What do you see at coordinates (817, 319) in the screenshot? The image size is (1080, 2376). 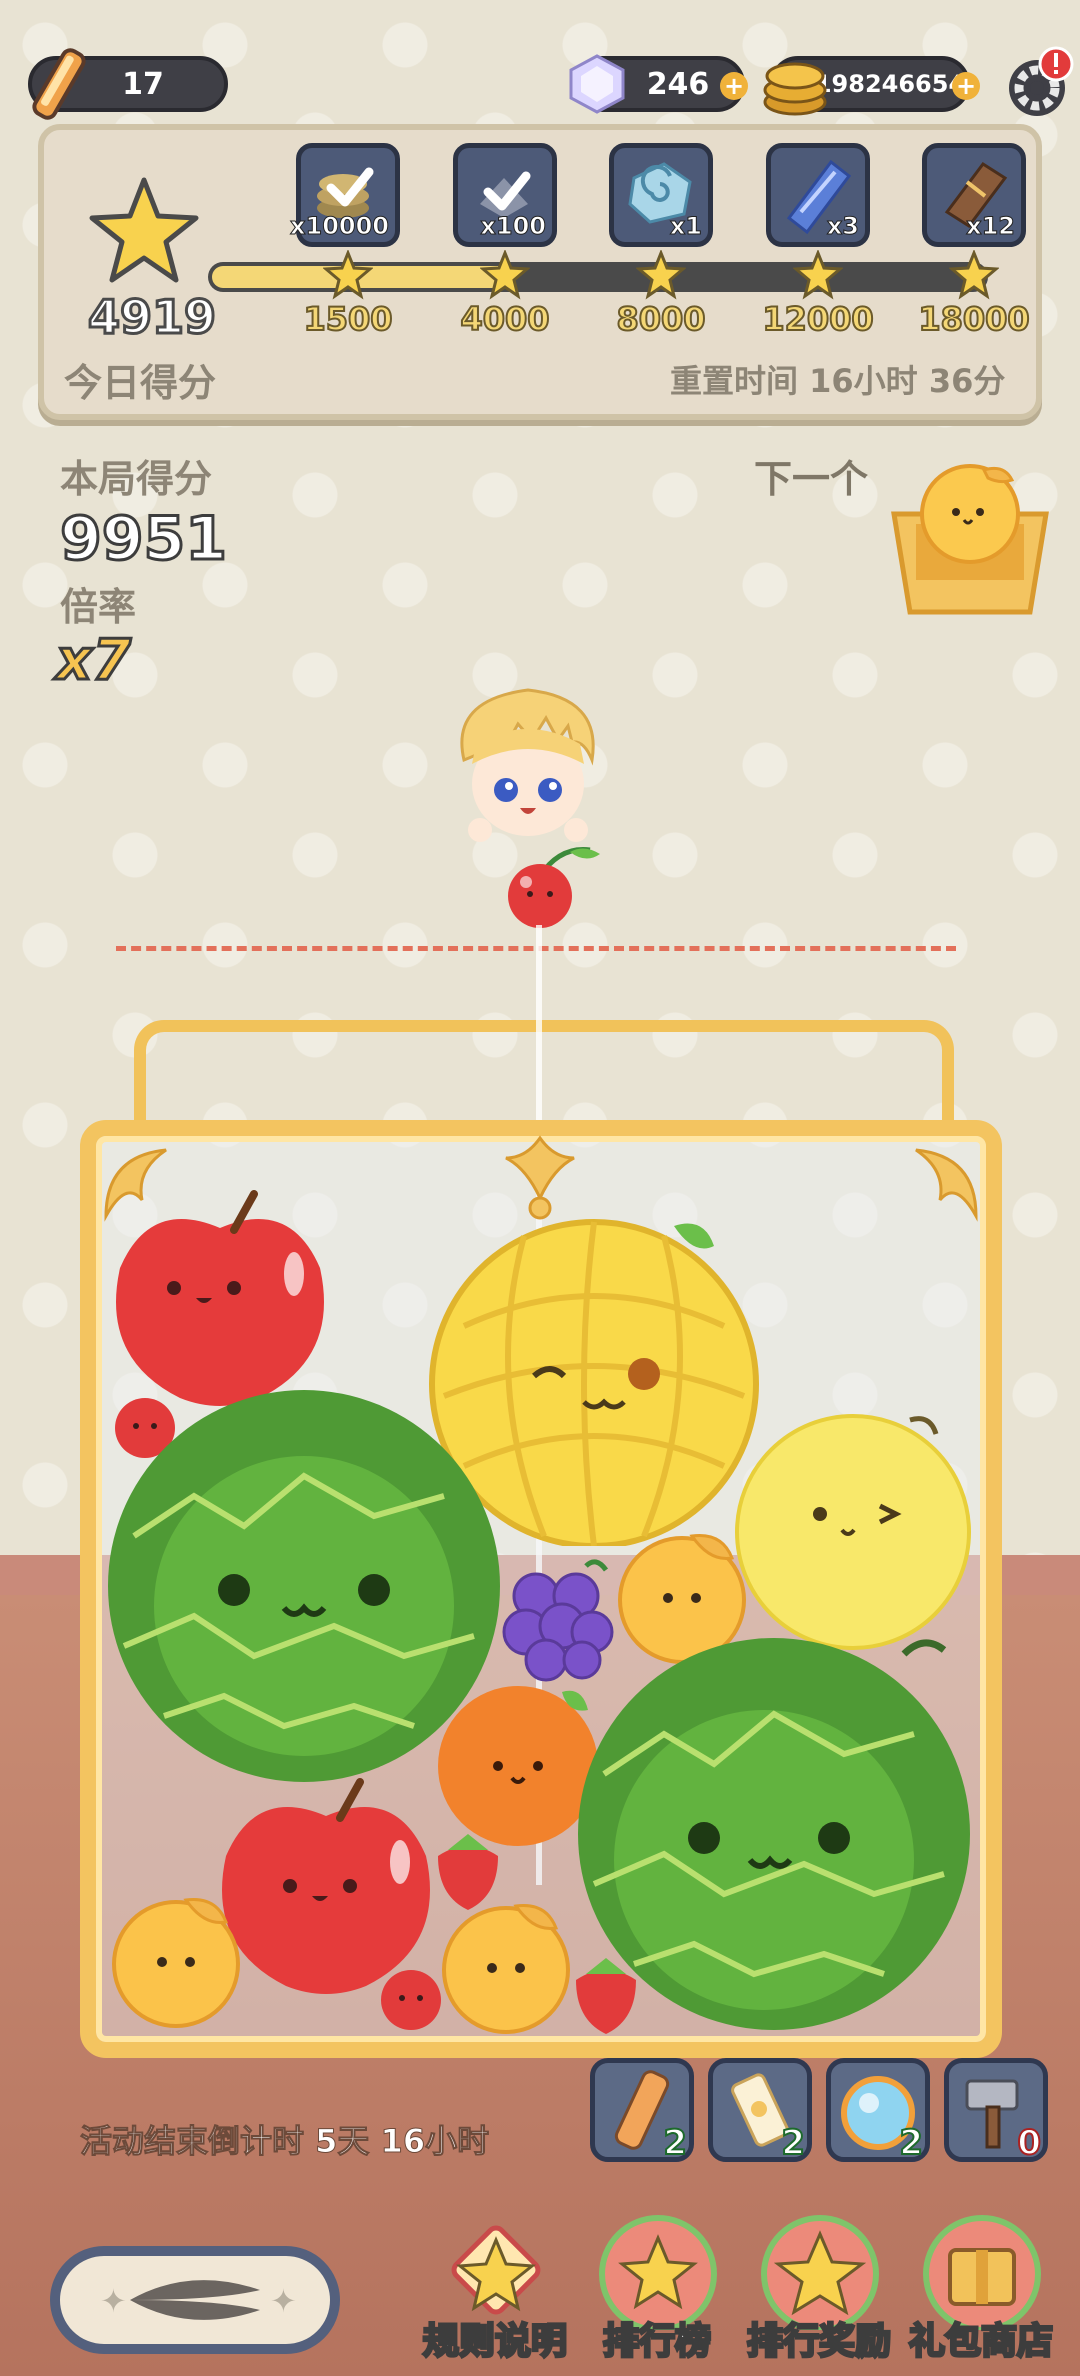 I see `milestone-label: 12000` at bounding box center [817, 319].